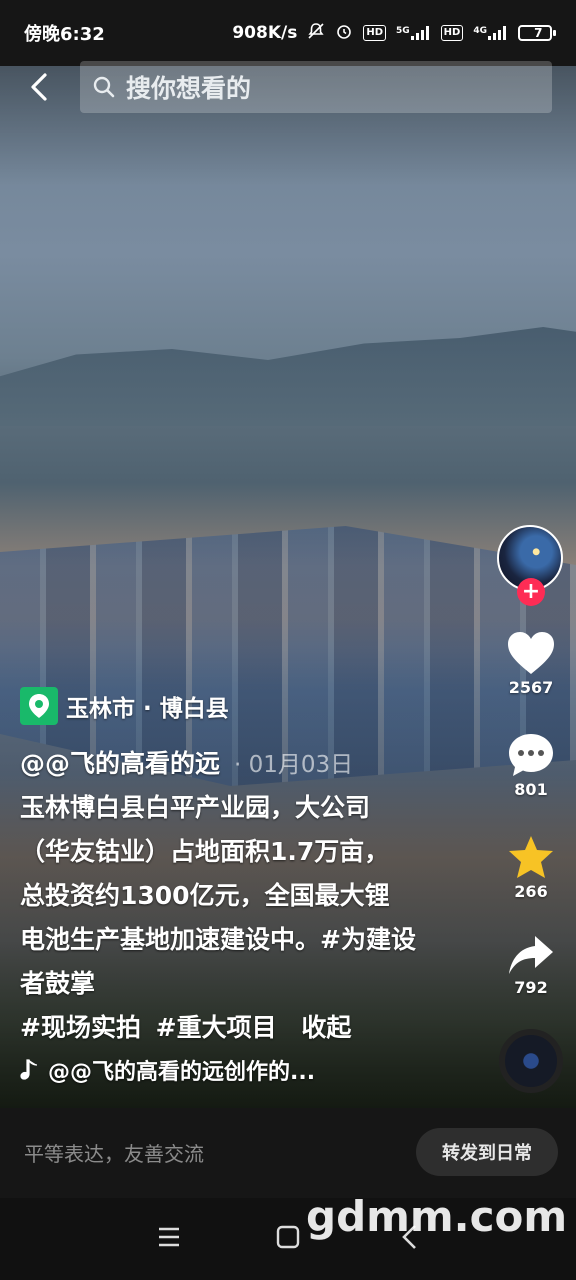 This screenshot has height=1280, width=576. What do you see at coordinates (120, 762) in the screenshot?
I see `author-name: @@飞的高看的远` at bounding box center [120, 762].